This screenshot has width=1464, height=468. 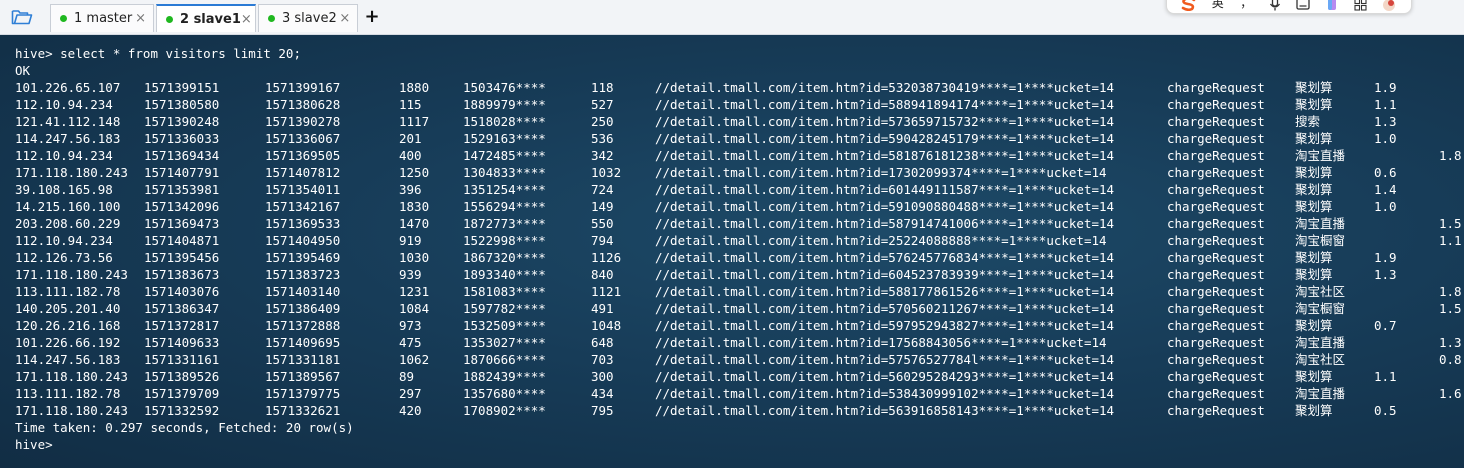 I want to click on start-time-cell: 1571342096, so click(x=182, y=206).